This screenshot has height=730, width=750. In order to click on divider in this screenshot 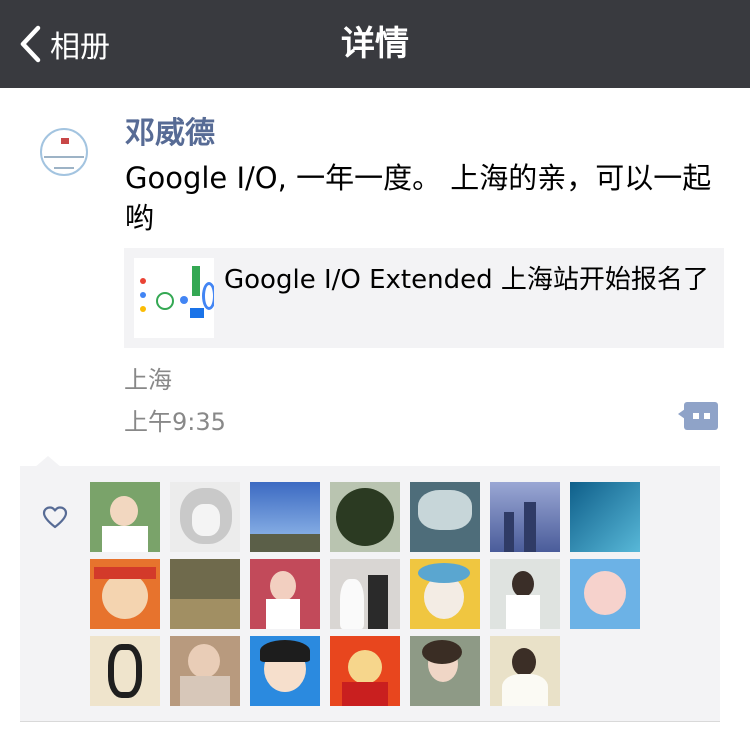, I will do `click(370, 721)`.